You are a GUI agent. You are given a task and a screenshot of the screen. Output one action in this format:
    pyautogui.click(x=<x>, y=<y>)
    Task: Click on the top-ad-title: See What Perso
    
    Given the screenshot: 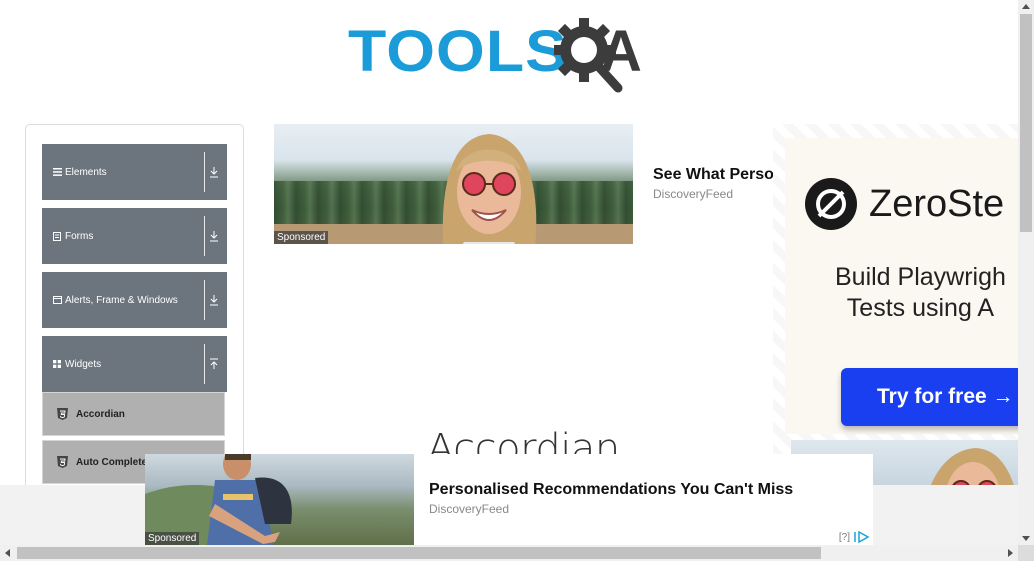 What is the action you would take?
    pyautogui.click(x=713, y=175)
    